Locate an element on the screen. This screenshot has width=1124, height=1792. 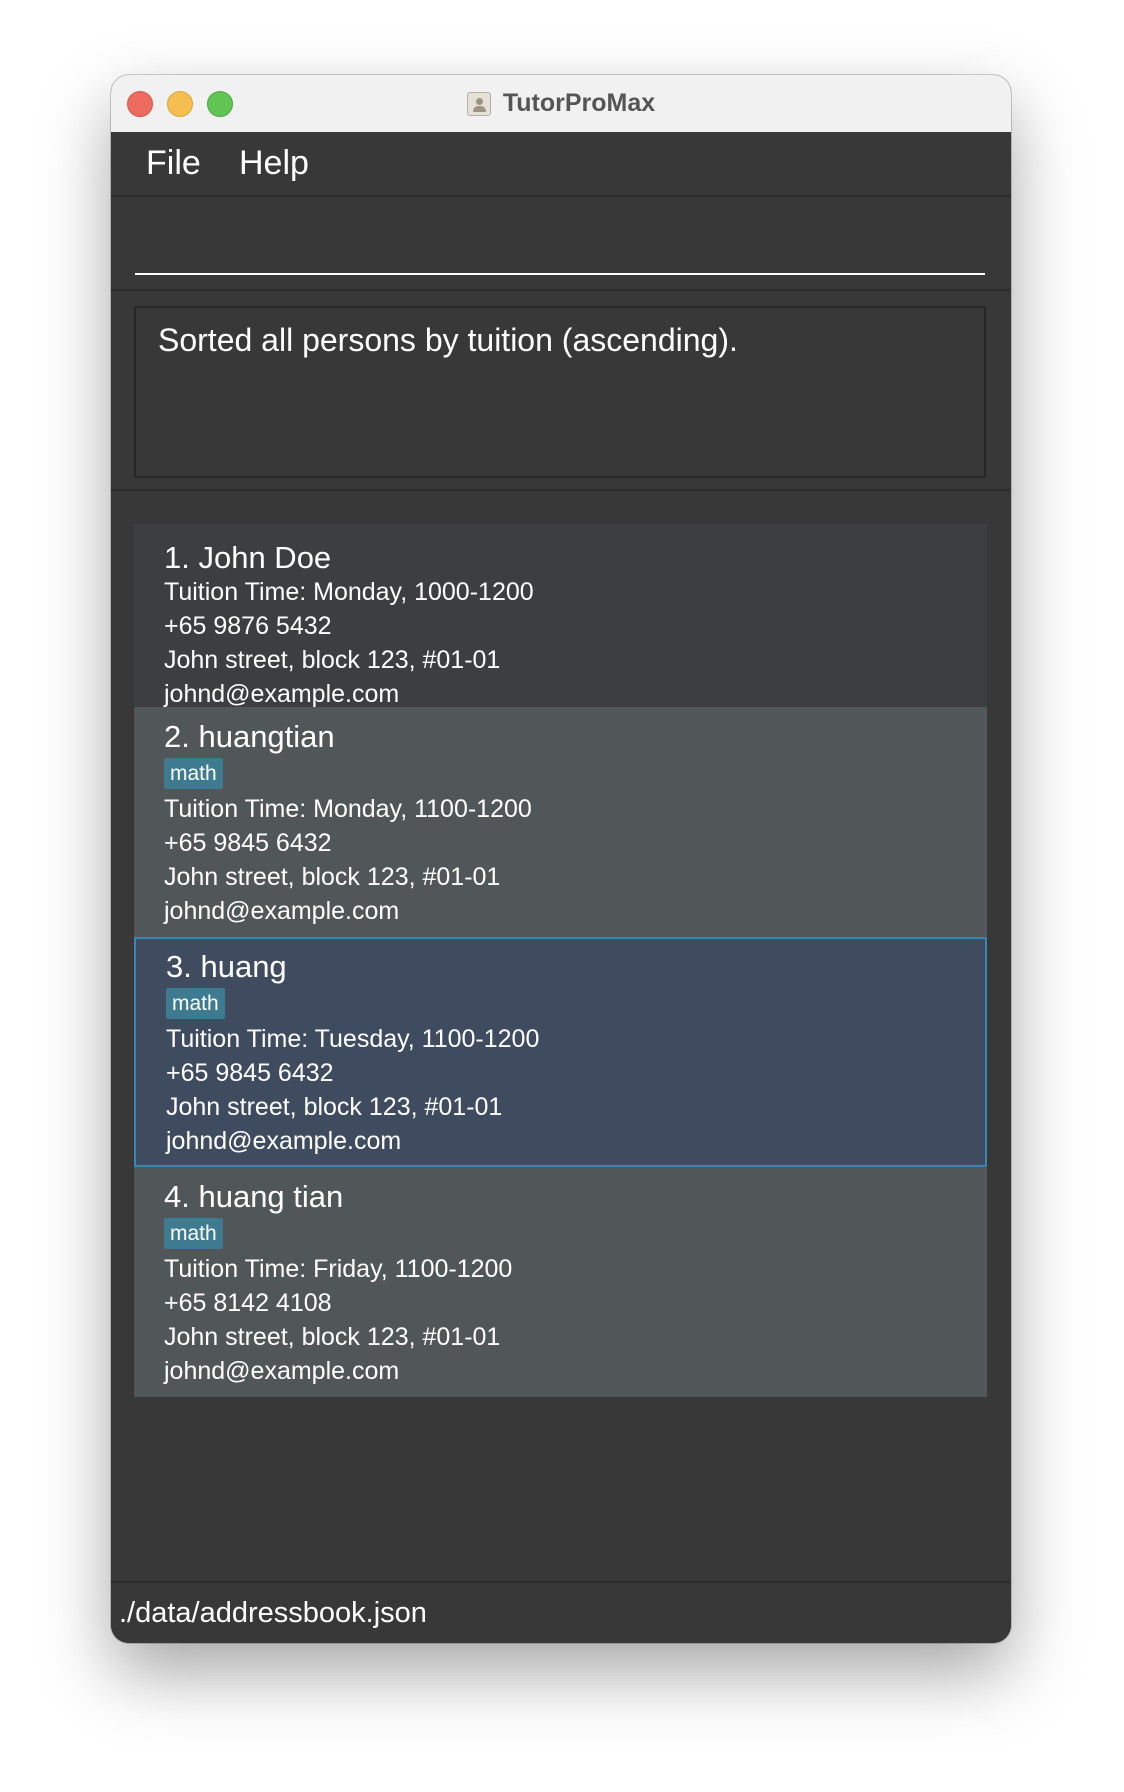
menu-bar: File Help is located at coordinates (561, 164).